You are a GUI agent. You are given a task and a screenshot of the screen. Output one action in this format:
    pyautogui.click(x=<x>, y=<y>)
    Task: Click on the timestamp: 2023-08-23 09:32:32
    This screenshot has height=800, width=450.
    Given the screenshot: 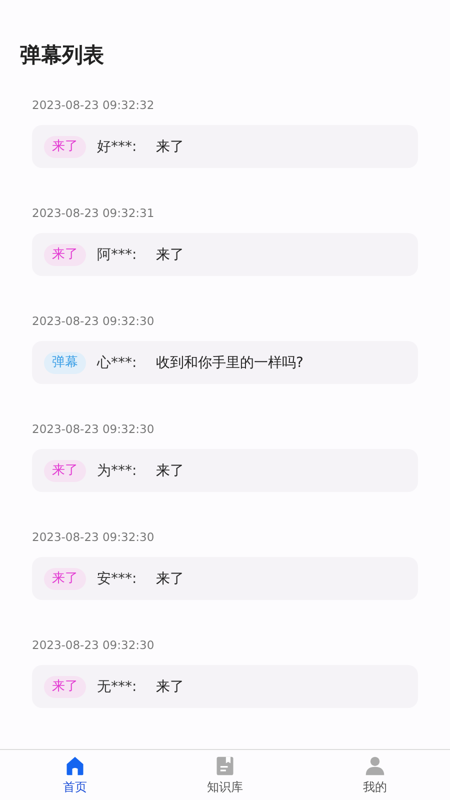 What is the action you would take?
    pyautogui.click(x=94, y=105)
    